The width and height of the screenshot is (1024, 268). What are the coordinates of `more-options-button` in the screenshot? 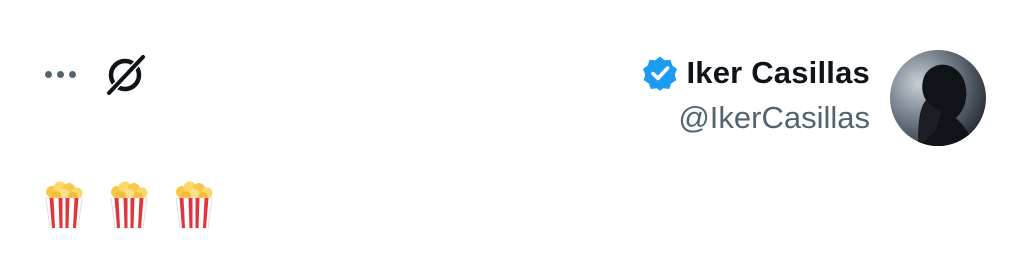 It's located at (60, 74).